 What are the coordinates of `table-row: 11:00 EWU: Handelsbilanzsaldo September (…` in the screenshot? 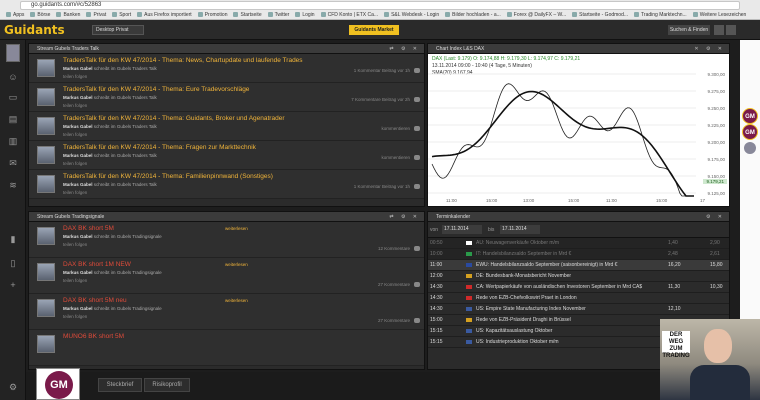 It's located at (578, 265).